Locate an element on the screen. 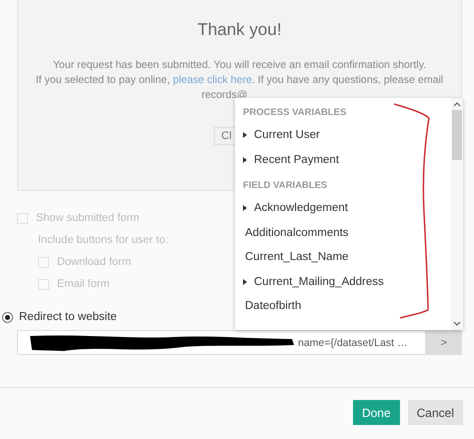 The image size is (474, 439). variable-item: Current User is located at coordinates (347, 135).